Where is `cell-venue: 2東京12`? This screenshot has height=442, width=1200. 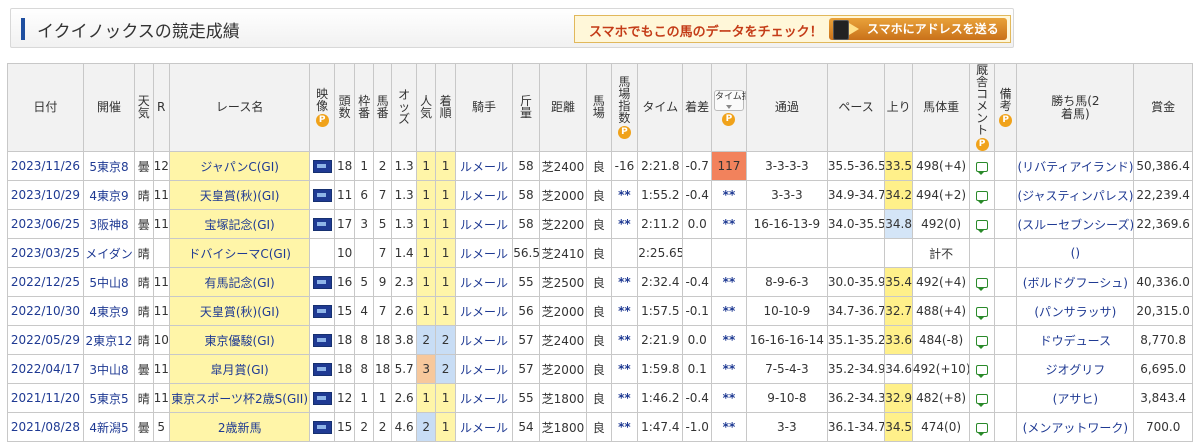 cell-venue: 2東京12 is located at coordinates (109, 340).